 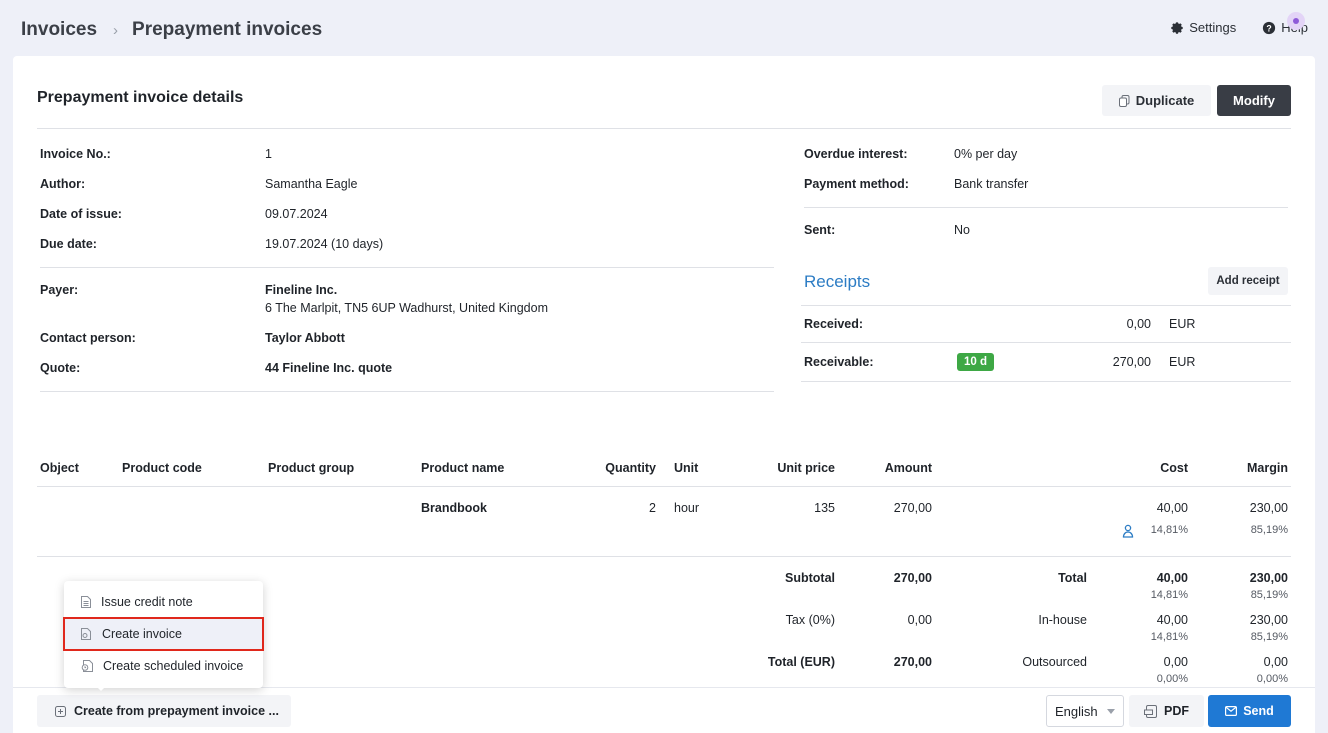 What do you see at coordinates (1166, 711) in the screenshot?
I see `pdf-button: PDF` at bounding box center [1166, 711].